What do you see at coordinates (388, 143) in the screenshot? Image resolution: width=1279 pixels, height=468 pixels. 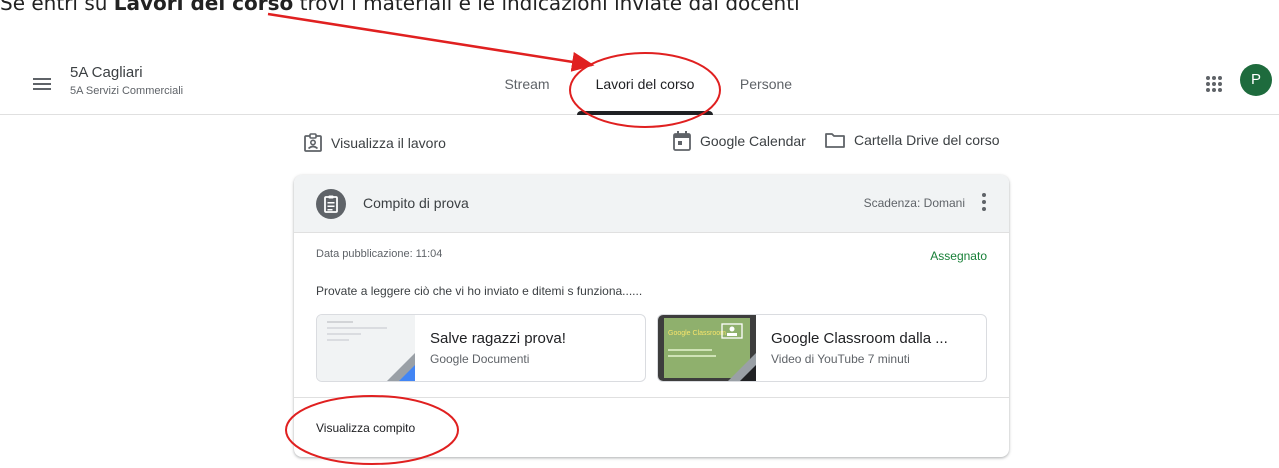 I see `view-your-work-label: Visualizza il lavoro` at bounding box center [388, 143].